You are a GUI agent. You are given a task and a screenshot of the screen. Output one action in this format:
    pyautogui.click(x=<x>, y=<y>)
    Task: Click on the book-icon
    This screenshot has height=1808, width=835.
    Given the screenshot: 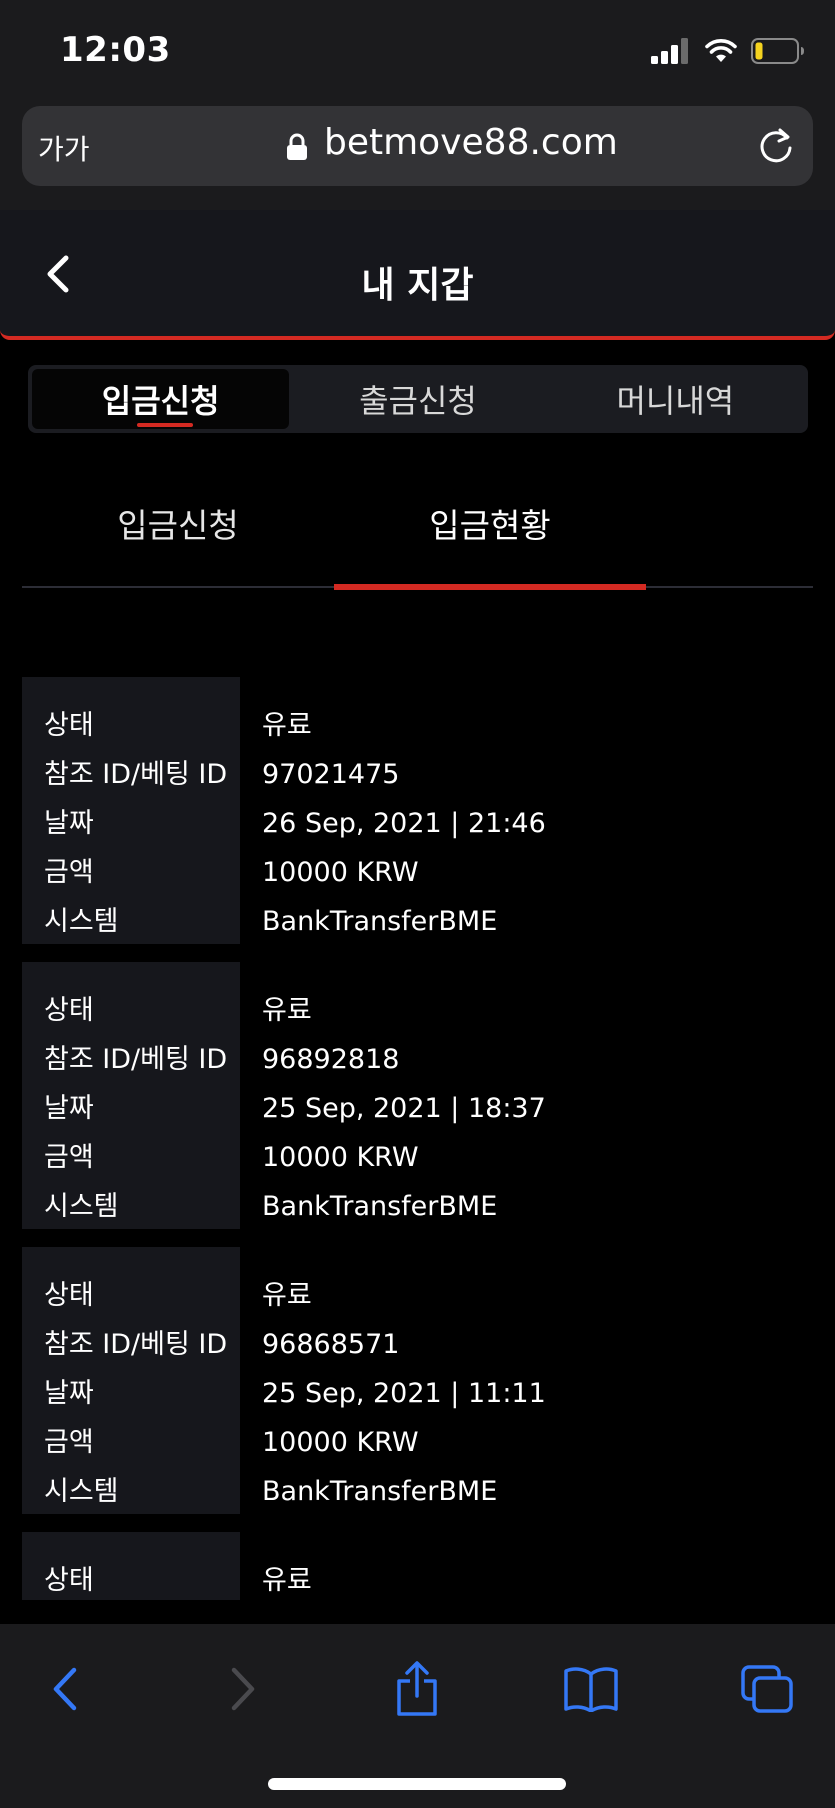 What is the action you would take?
    pyautogui.click(x=591, y=1689)
    